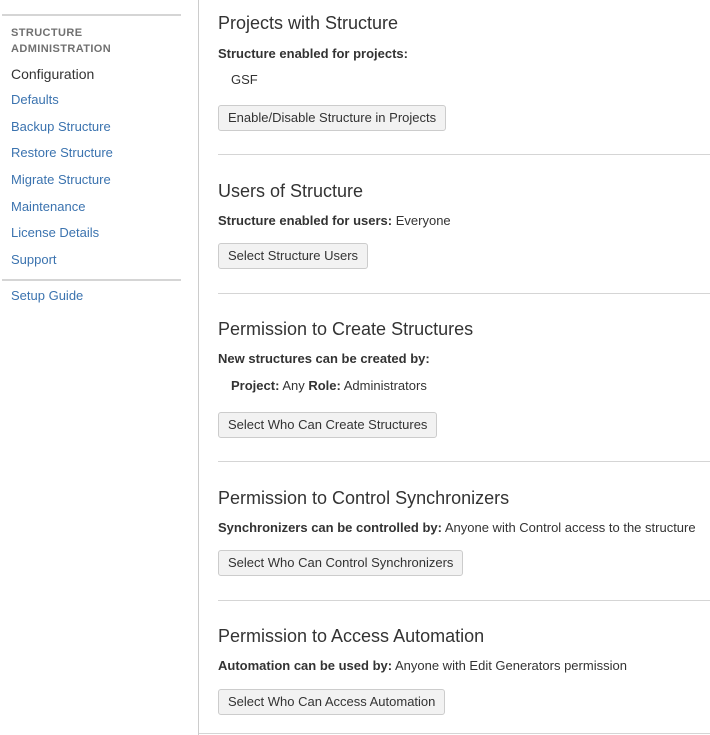  What do you see at coordinates (61, 49) in the screenshot?
I see `sidebar-heading-line2: ADMINISTRATION` at bounding box center [61, 49].